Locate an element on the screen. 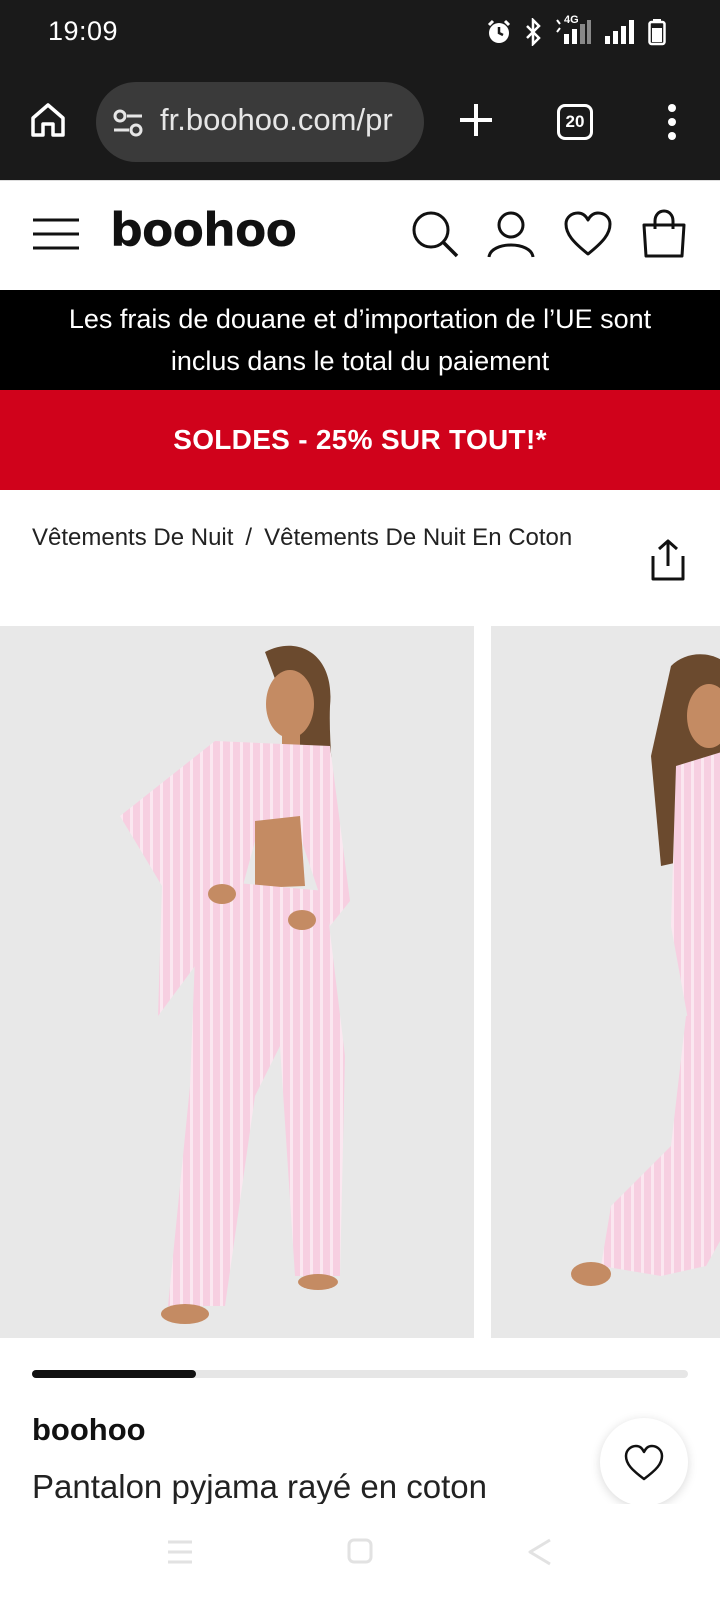 The width and height of the screenshot is (720, 1600). sale-banner: SOLDES - 25% SUR TOUT!* is located at coordinates (360, 440).